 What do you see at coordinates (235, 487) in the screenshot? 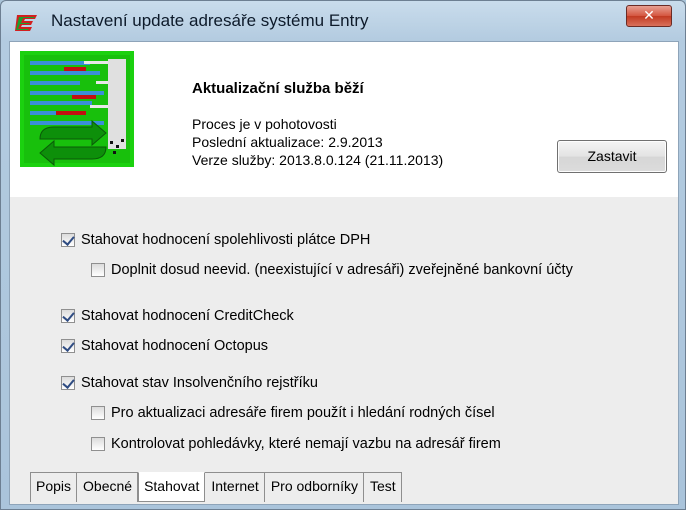
I see `tab-internet: Internet` at bounding box center [235, 487].